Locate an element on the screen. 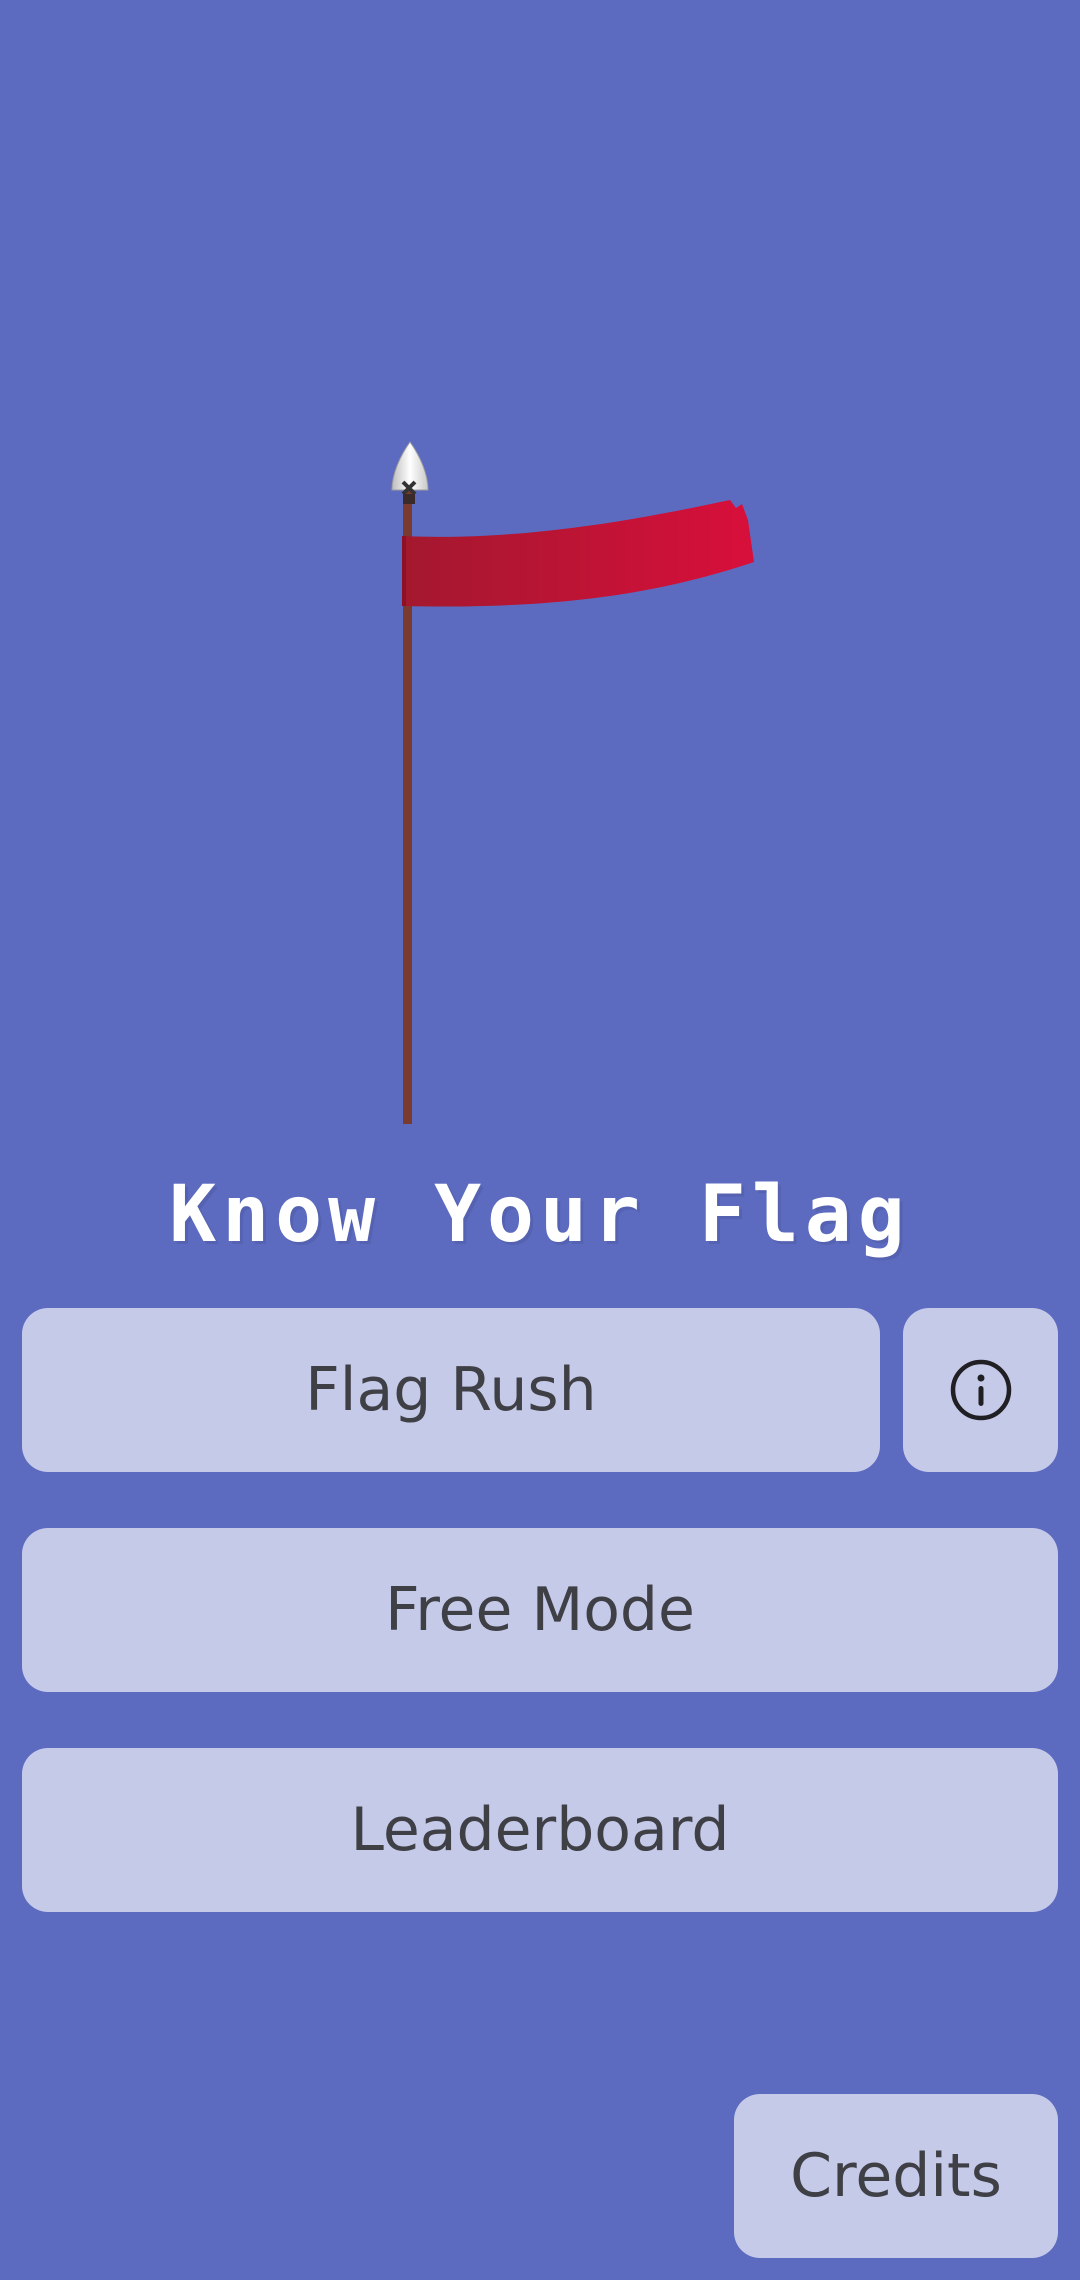  credits-button: Credits is located at coordinates (896, 2176).